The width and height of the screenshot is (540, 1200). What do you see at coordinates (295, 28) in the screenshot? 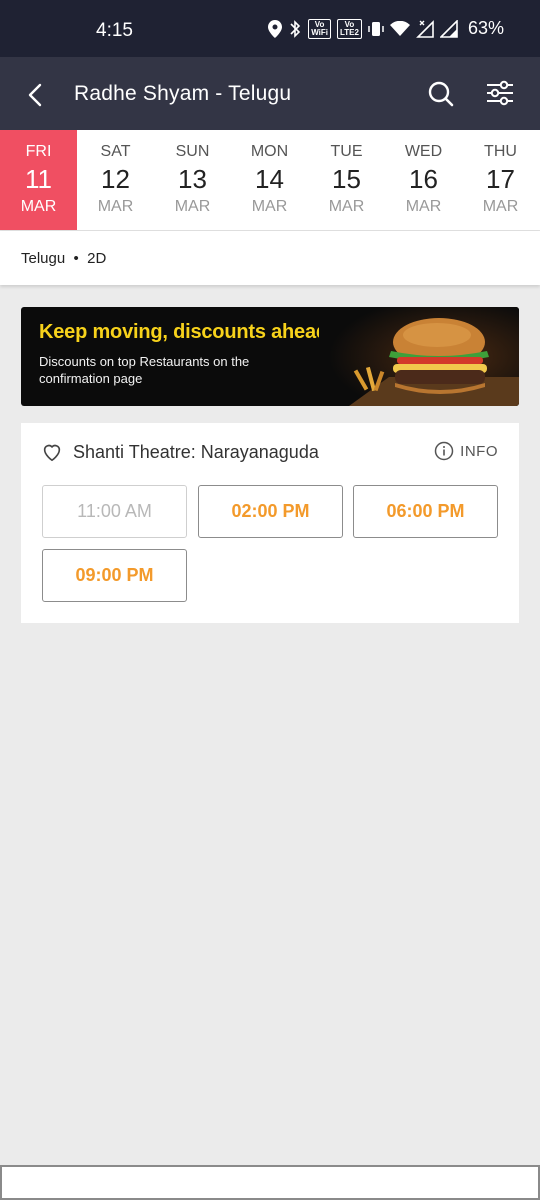
I see `bluetooth-icon` at bounding box center [295, 28].